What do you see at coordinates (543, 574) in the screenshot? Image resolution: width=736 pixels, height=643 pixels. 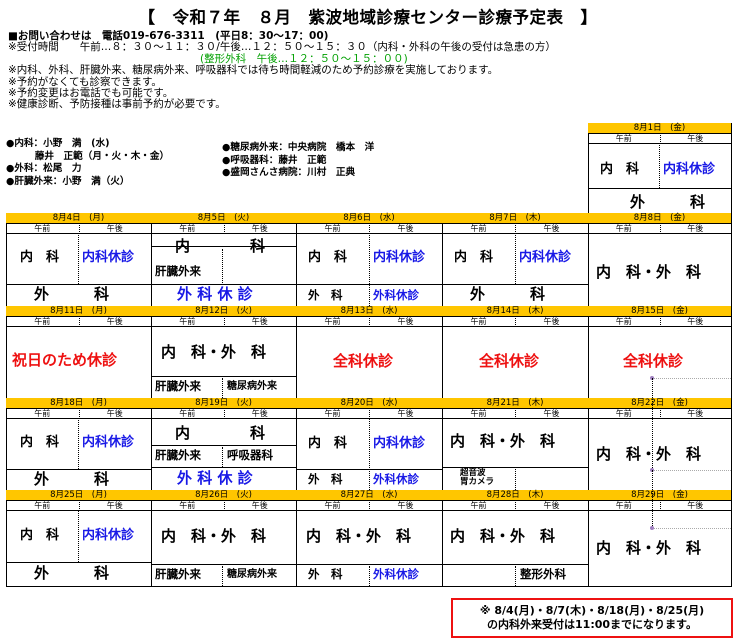 I see `seikei-clinic: 整形外科` at bounding box center [543, 574].